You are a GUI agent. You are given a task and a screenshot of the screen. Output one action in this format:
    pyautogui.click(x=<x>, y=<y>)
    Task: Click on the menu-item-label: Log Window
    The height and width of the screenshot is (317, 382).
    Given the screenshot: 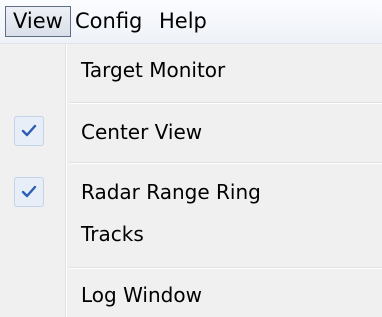 What is the action you would take?
    pyautogui.click(x=141, y=295)
    